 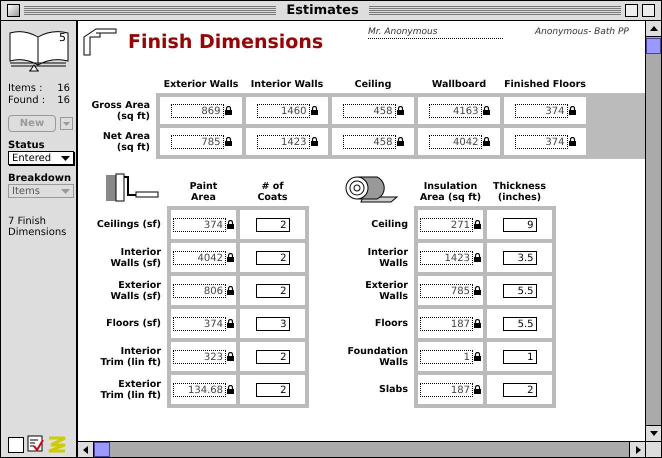 What do you see at coordinates (136, 291) in the screenshot?
I see `row-label: Exterior Walls (sf)` at bounding box center [136, 291].